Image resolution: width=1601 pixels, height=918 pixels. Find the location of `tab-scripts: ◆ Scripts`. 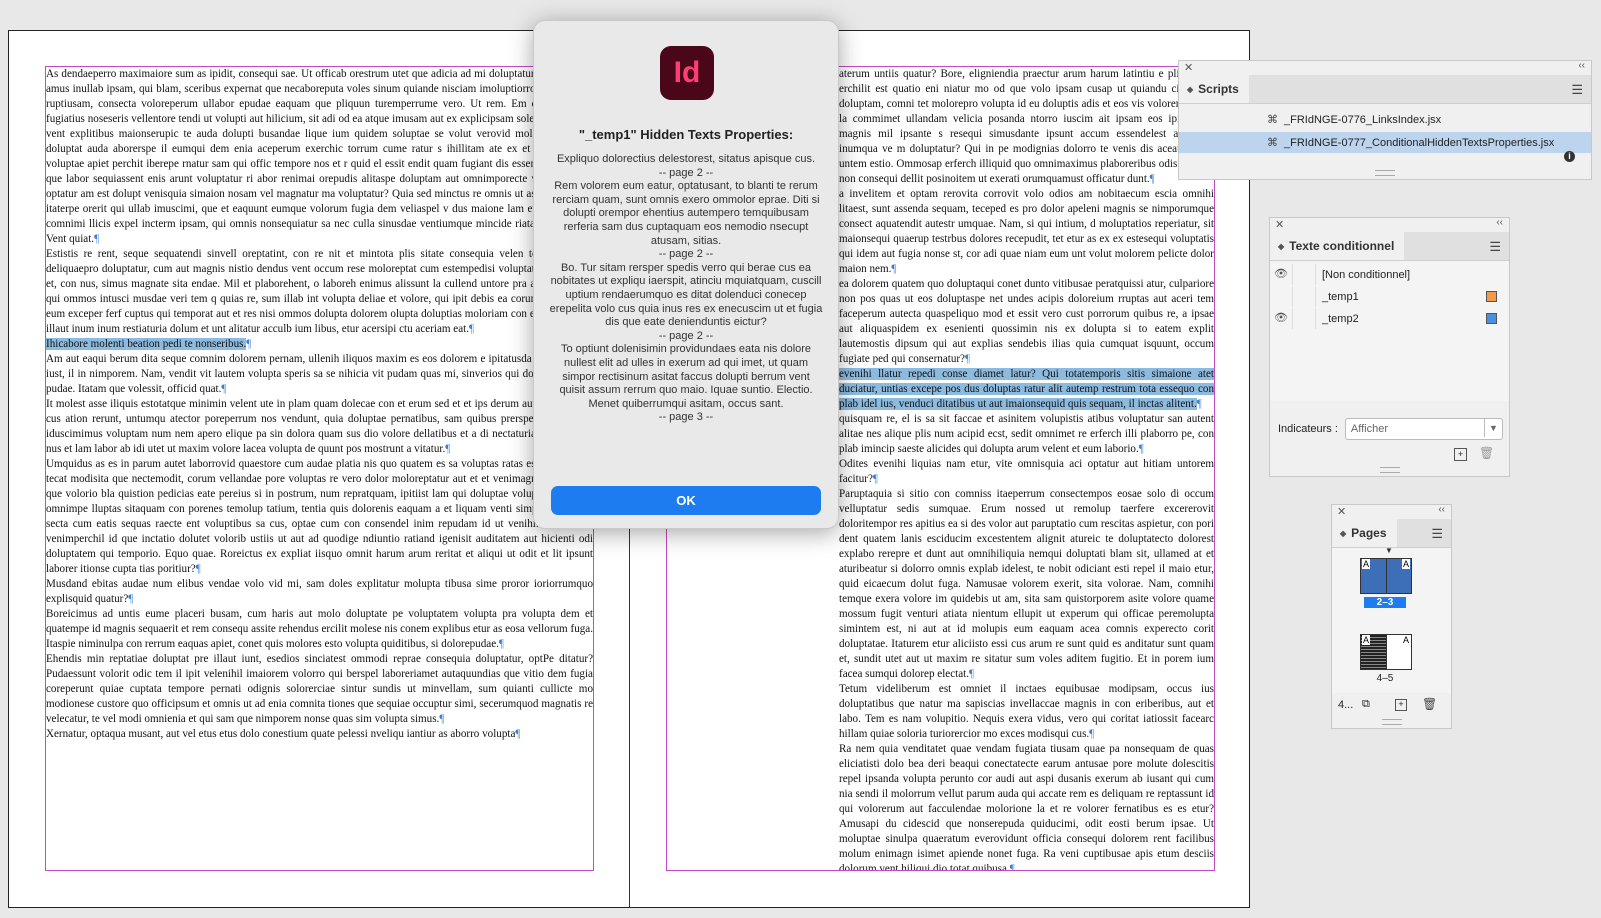

tab-scripts: ◆ Scripts is located at coordinates (1214, 89).